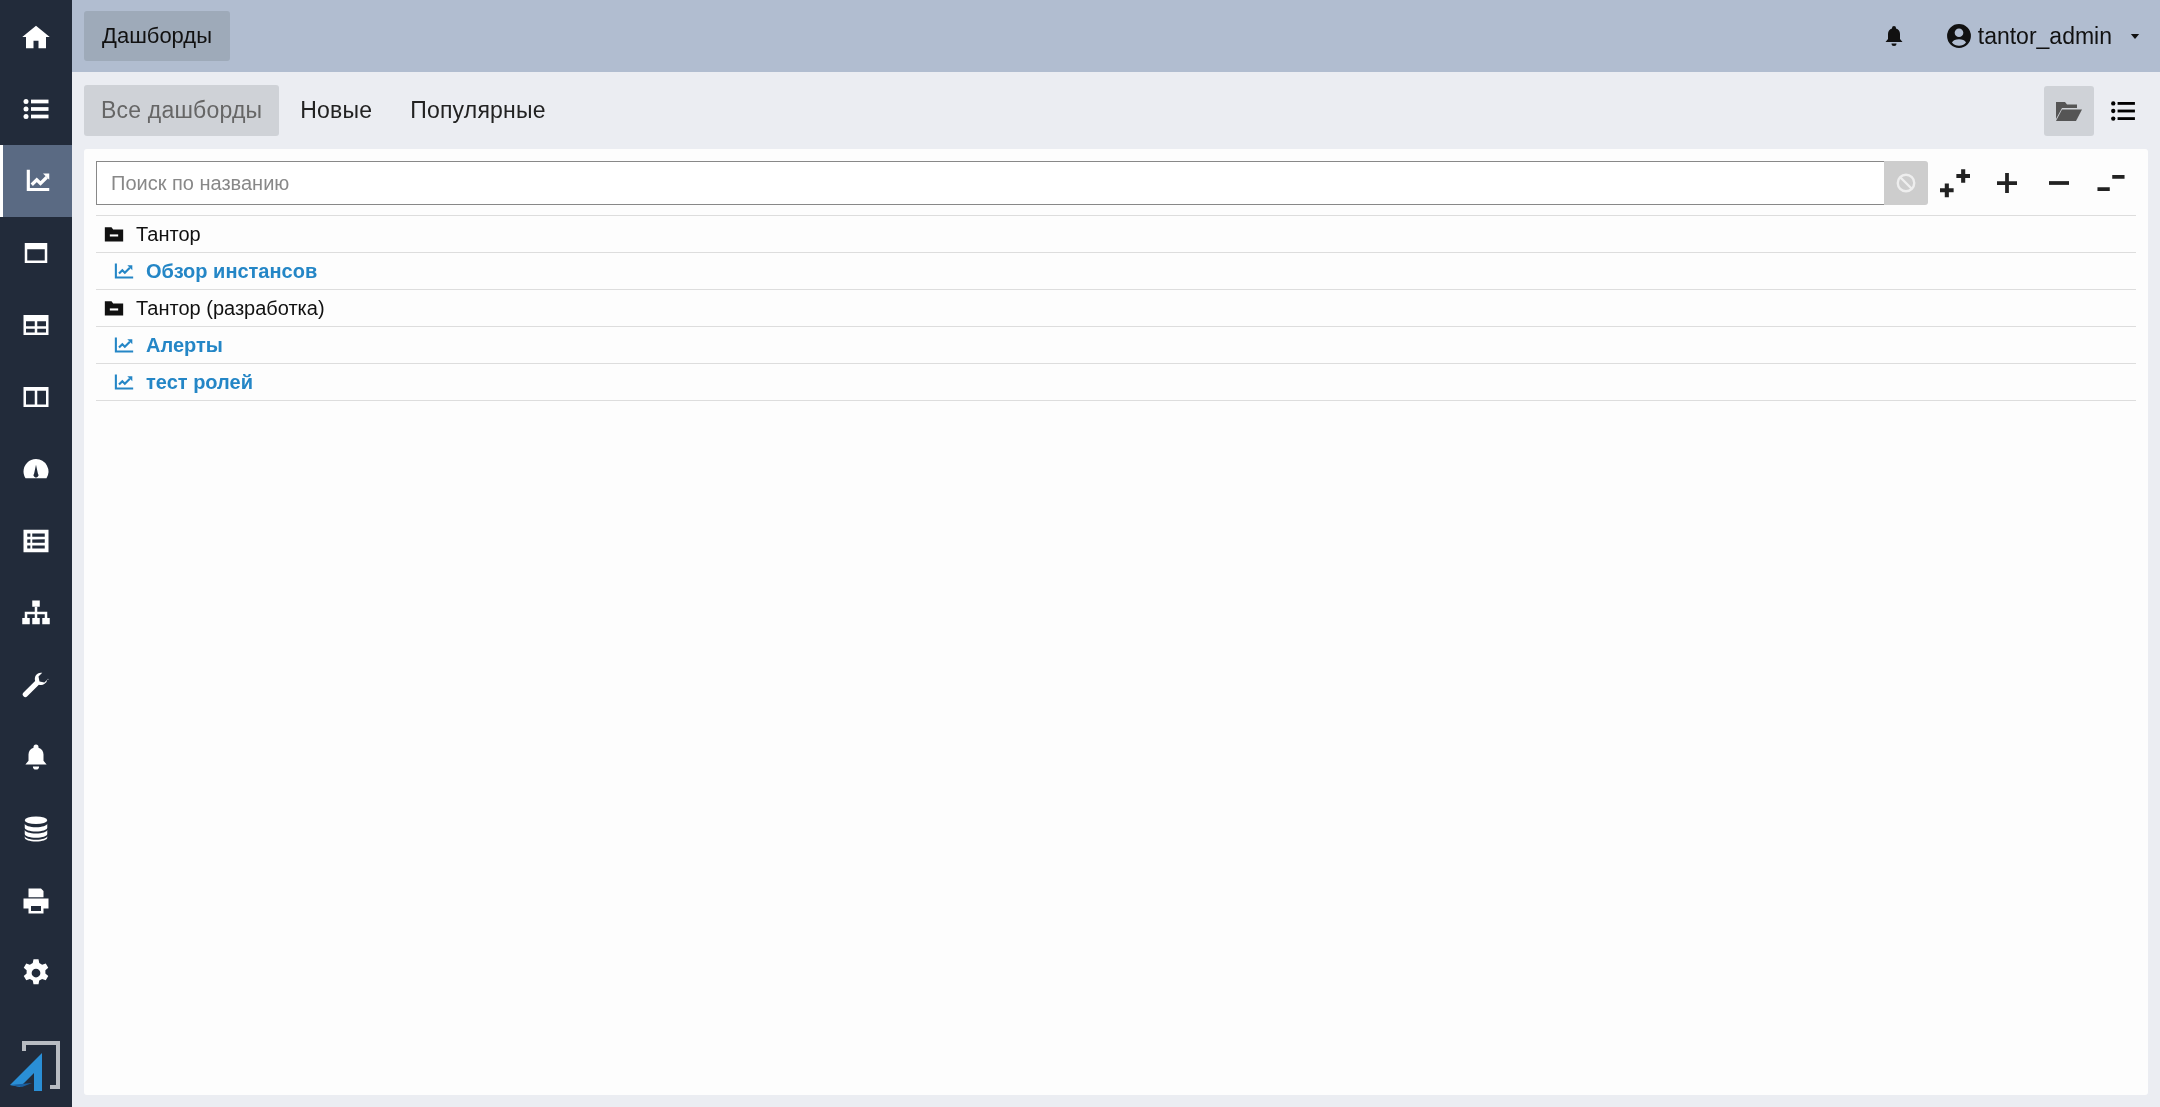  I want to click on folder-item: Тантор, so click(151, 234).